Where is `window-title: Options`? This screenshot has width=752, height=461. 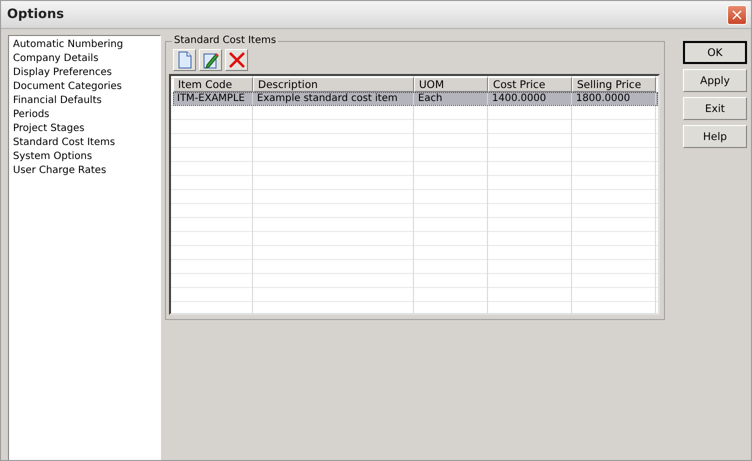
window-title: Options is located at coordinates (35, 14).